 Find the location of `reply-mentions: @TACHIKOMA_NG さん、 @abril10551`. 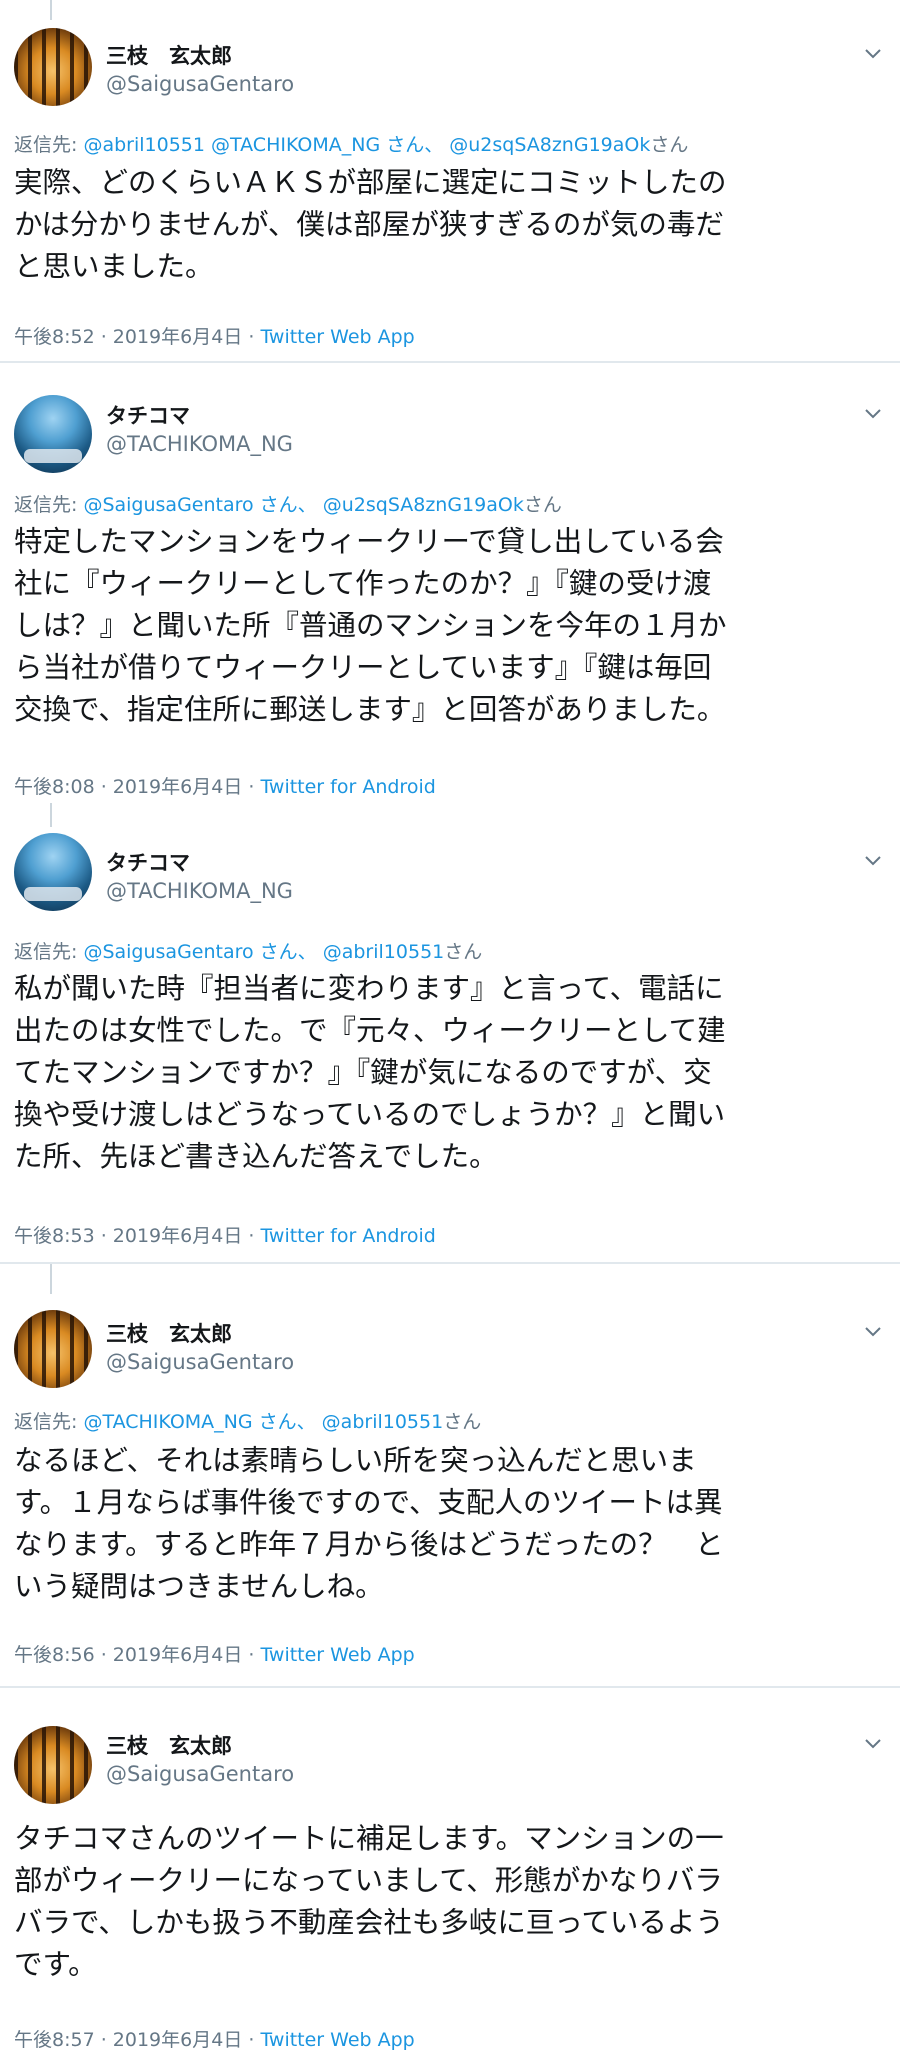

reply-mentions: @TACHIKOMA_NG さん、 @abril10551 is located at coordinates (263, 1422).